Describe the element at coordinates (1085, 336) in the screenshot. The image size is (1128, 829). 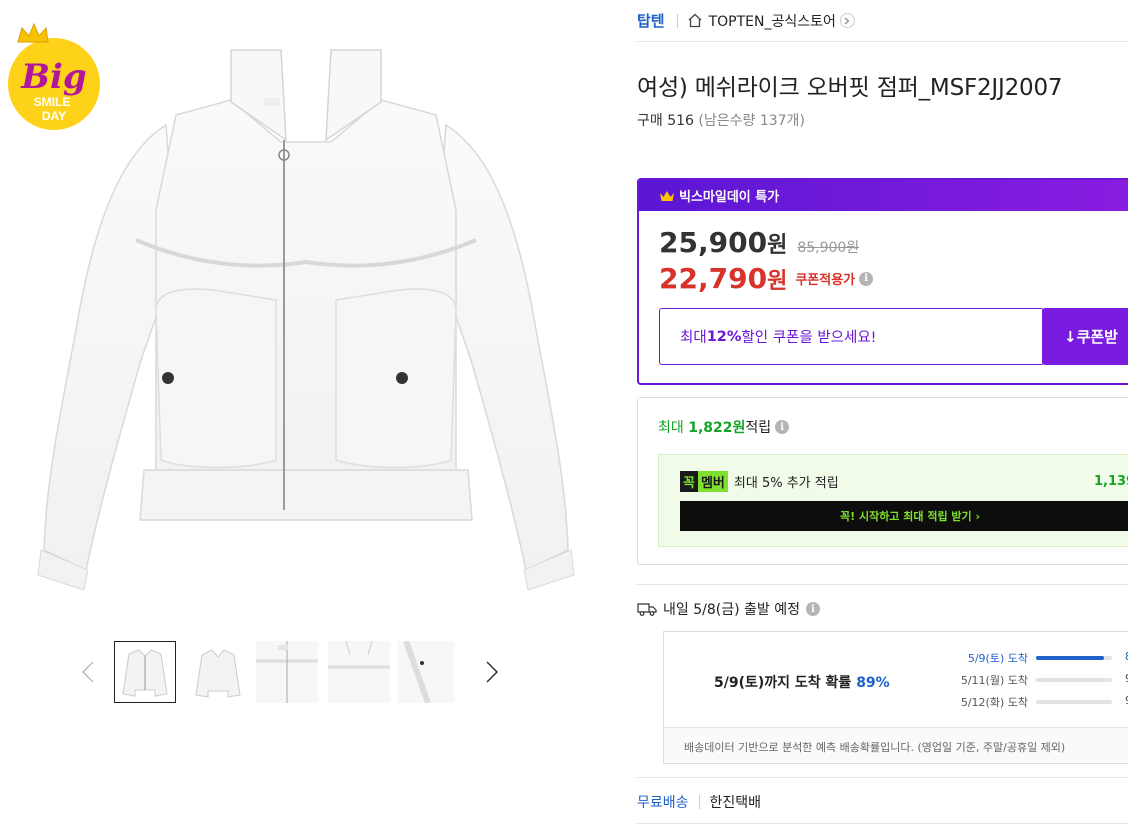
I see `coupon-download-button: ↓쿠폰받` at that location.